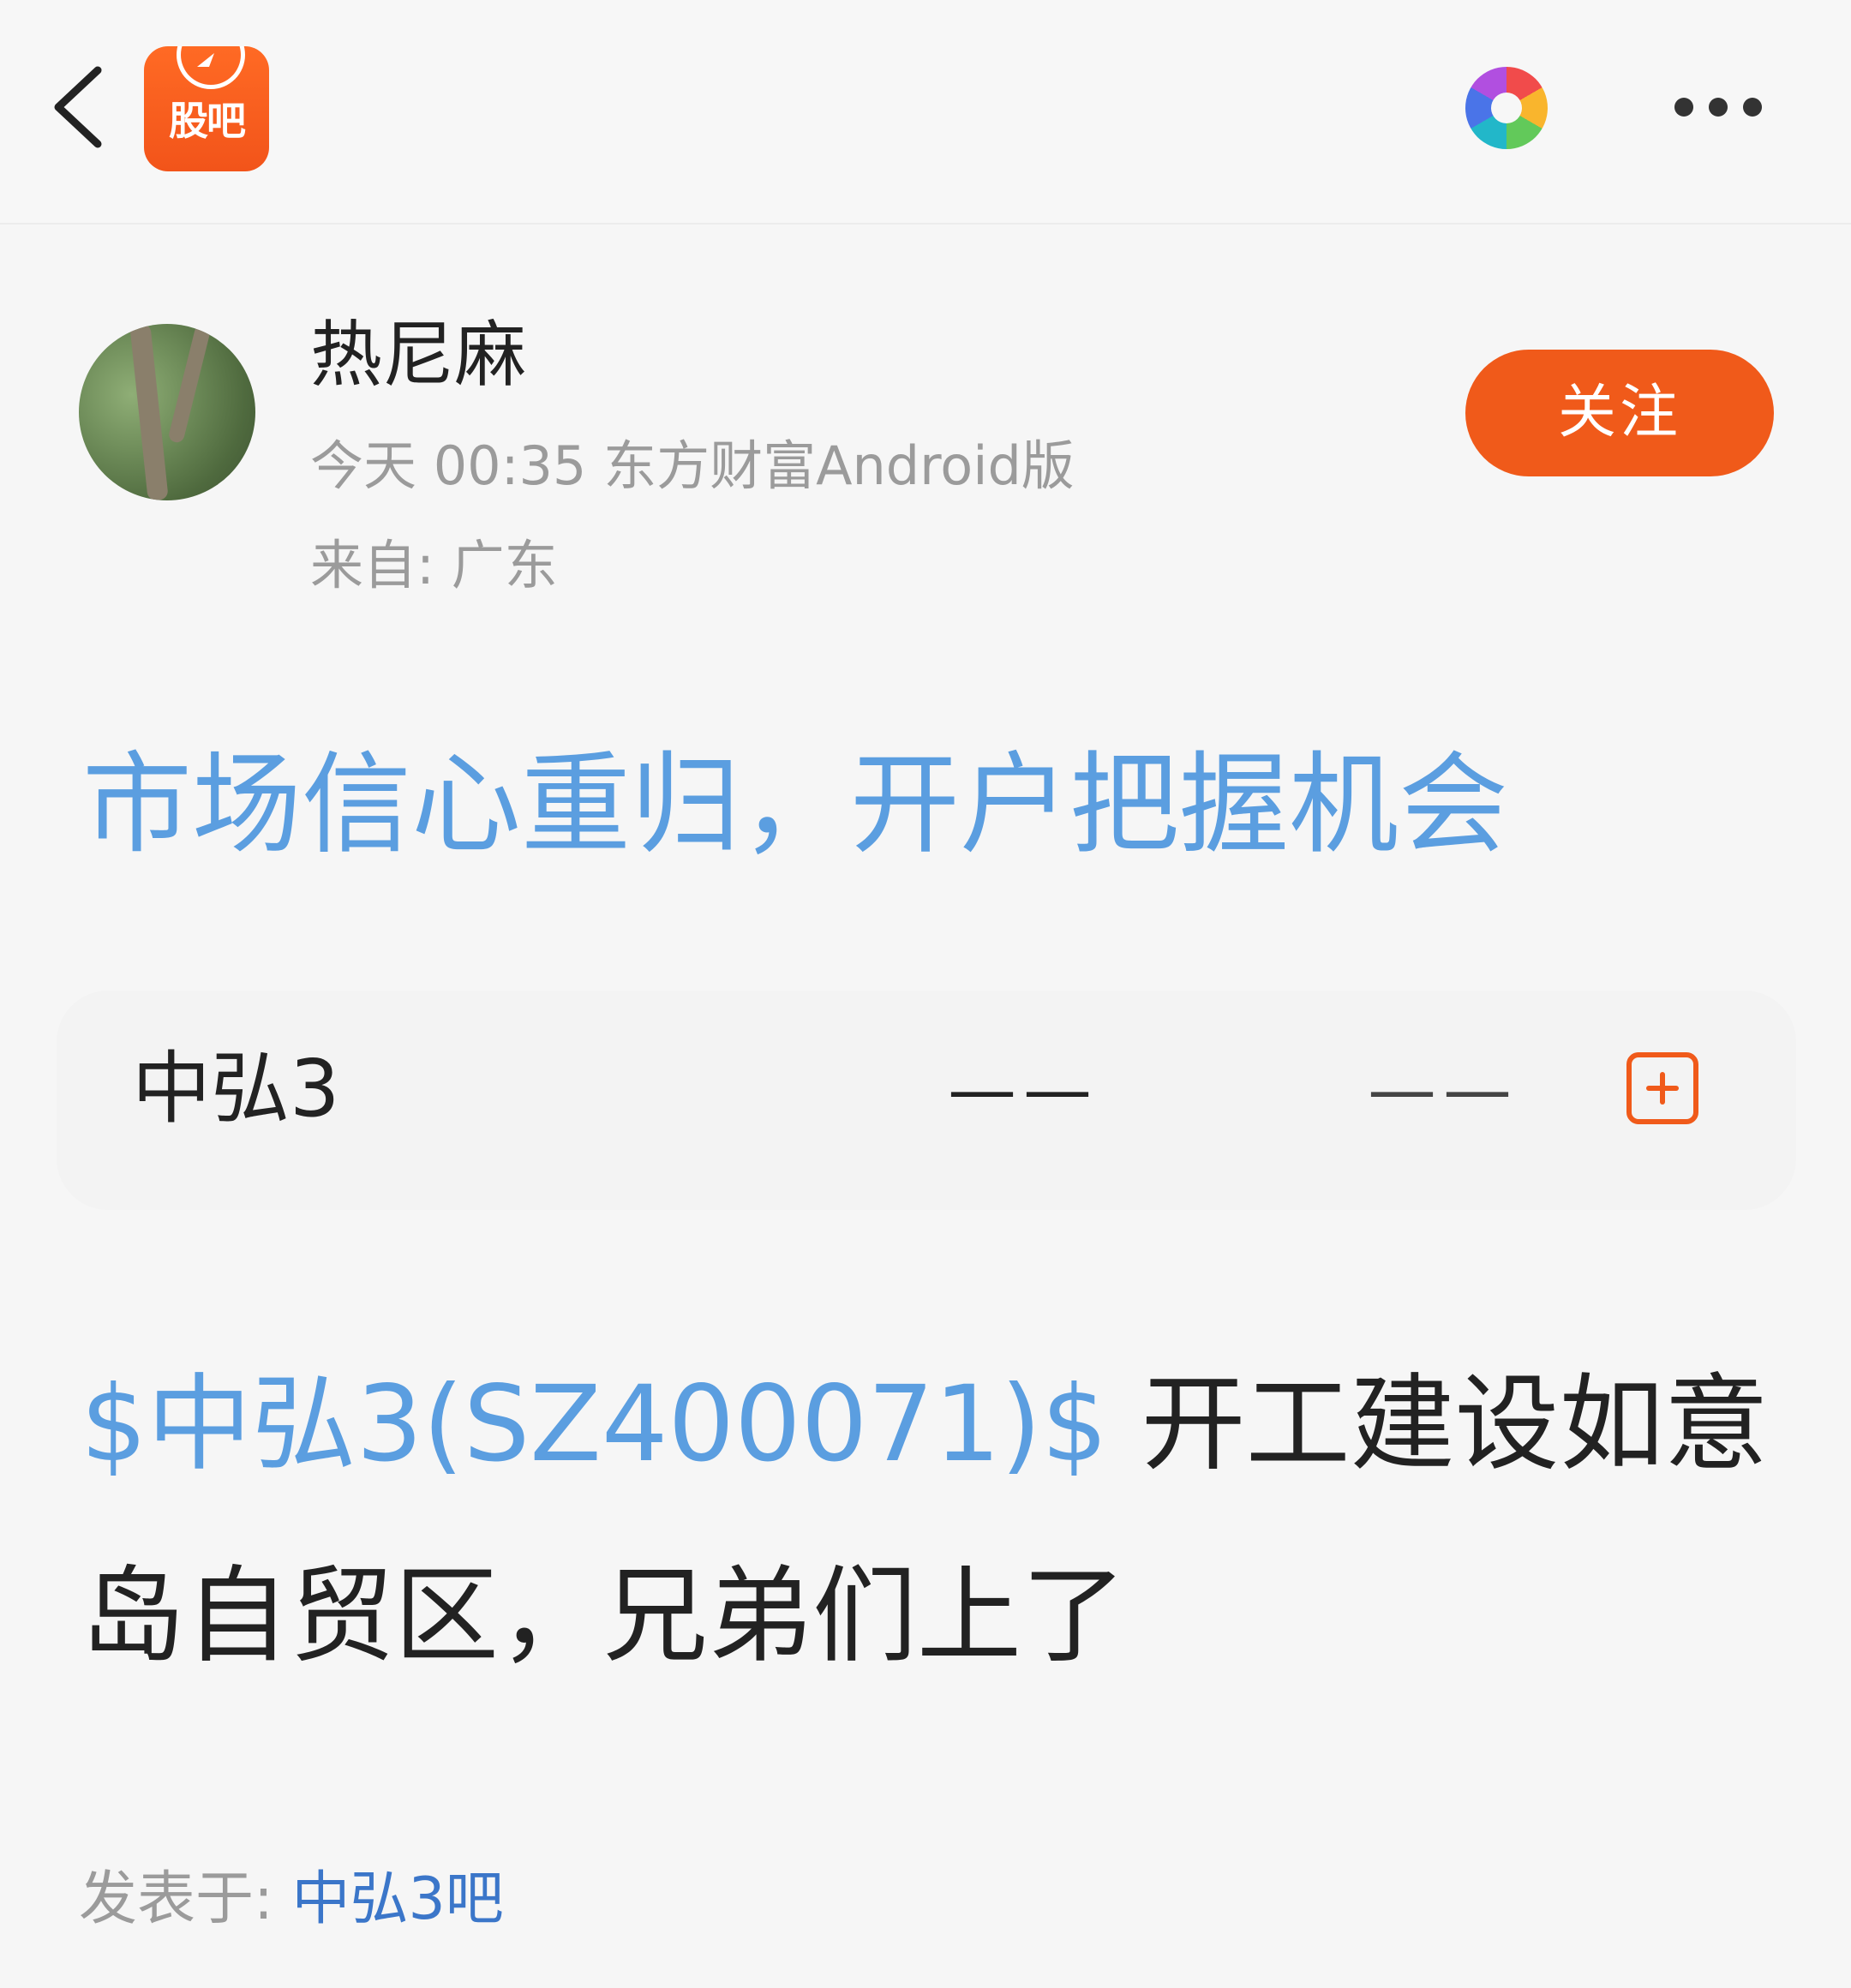  What do you see at coordinates (185, 1899) in the screenshot?
I see `posted-in-label: 发表于:` at bounding box center [185, 1899].